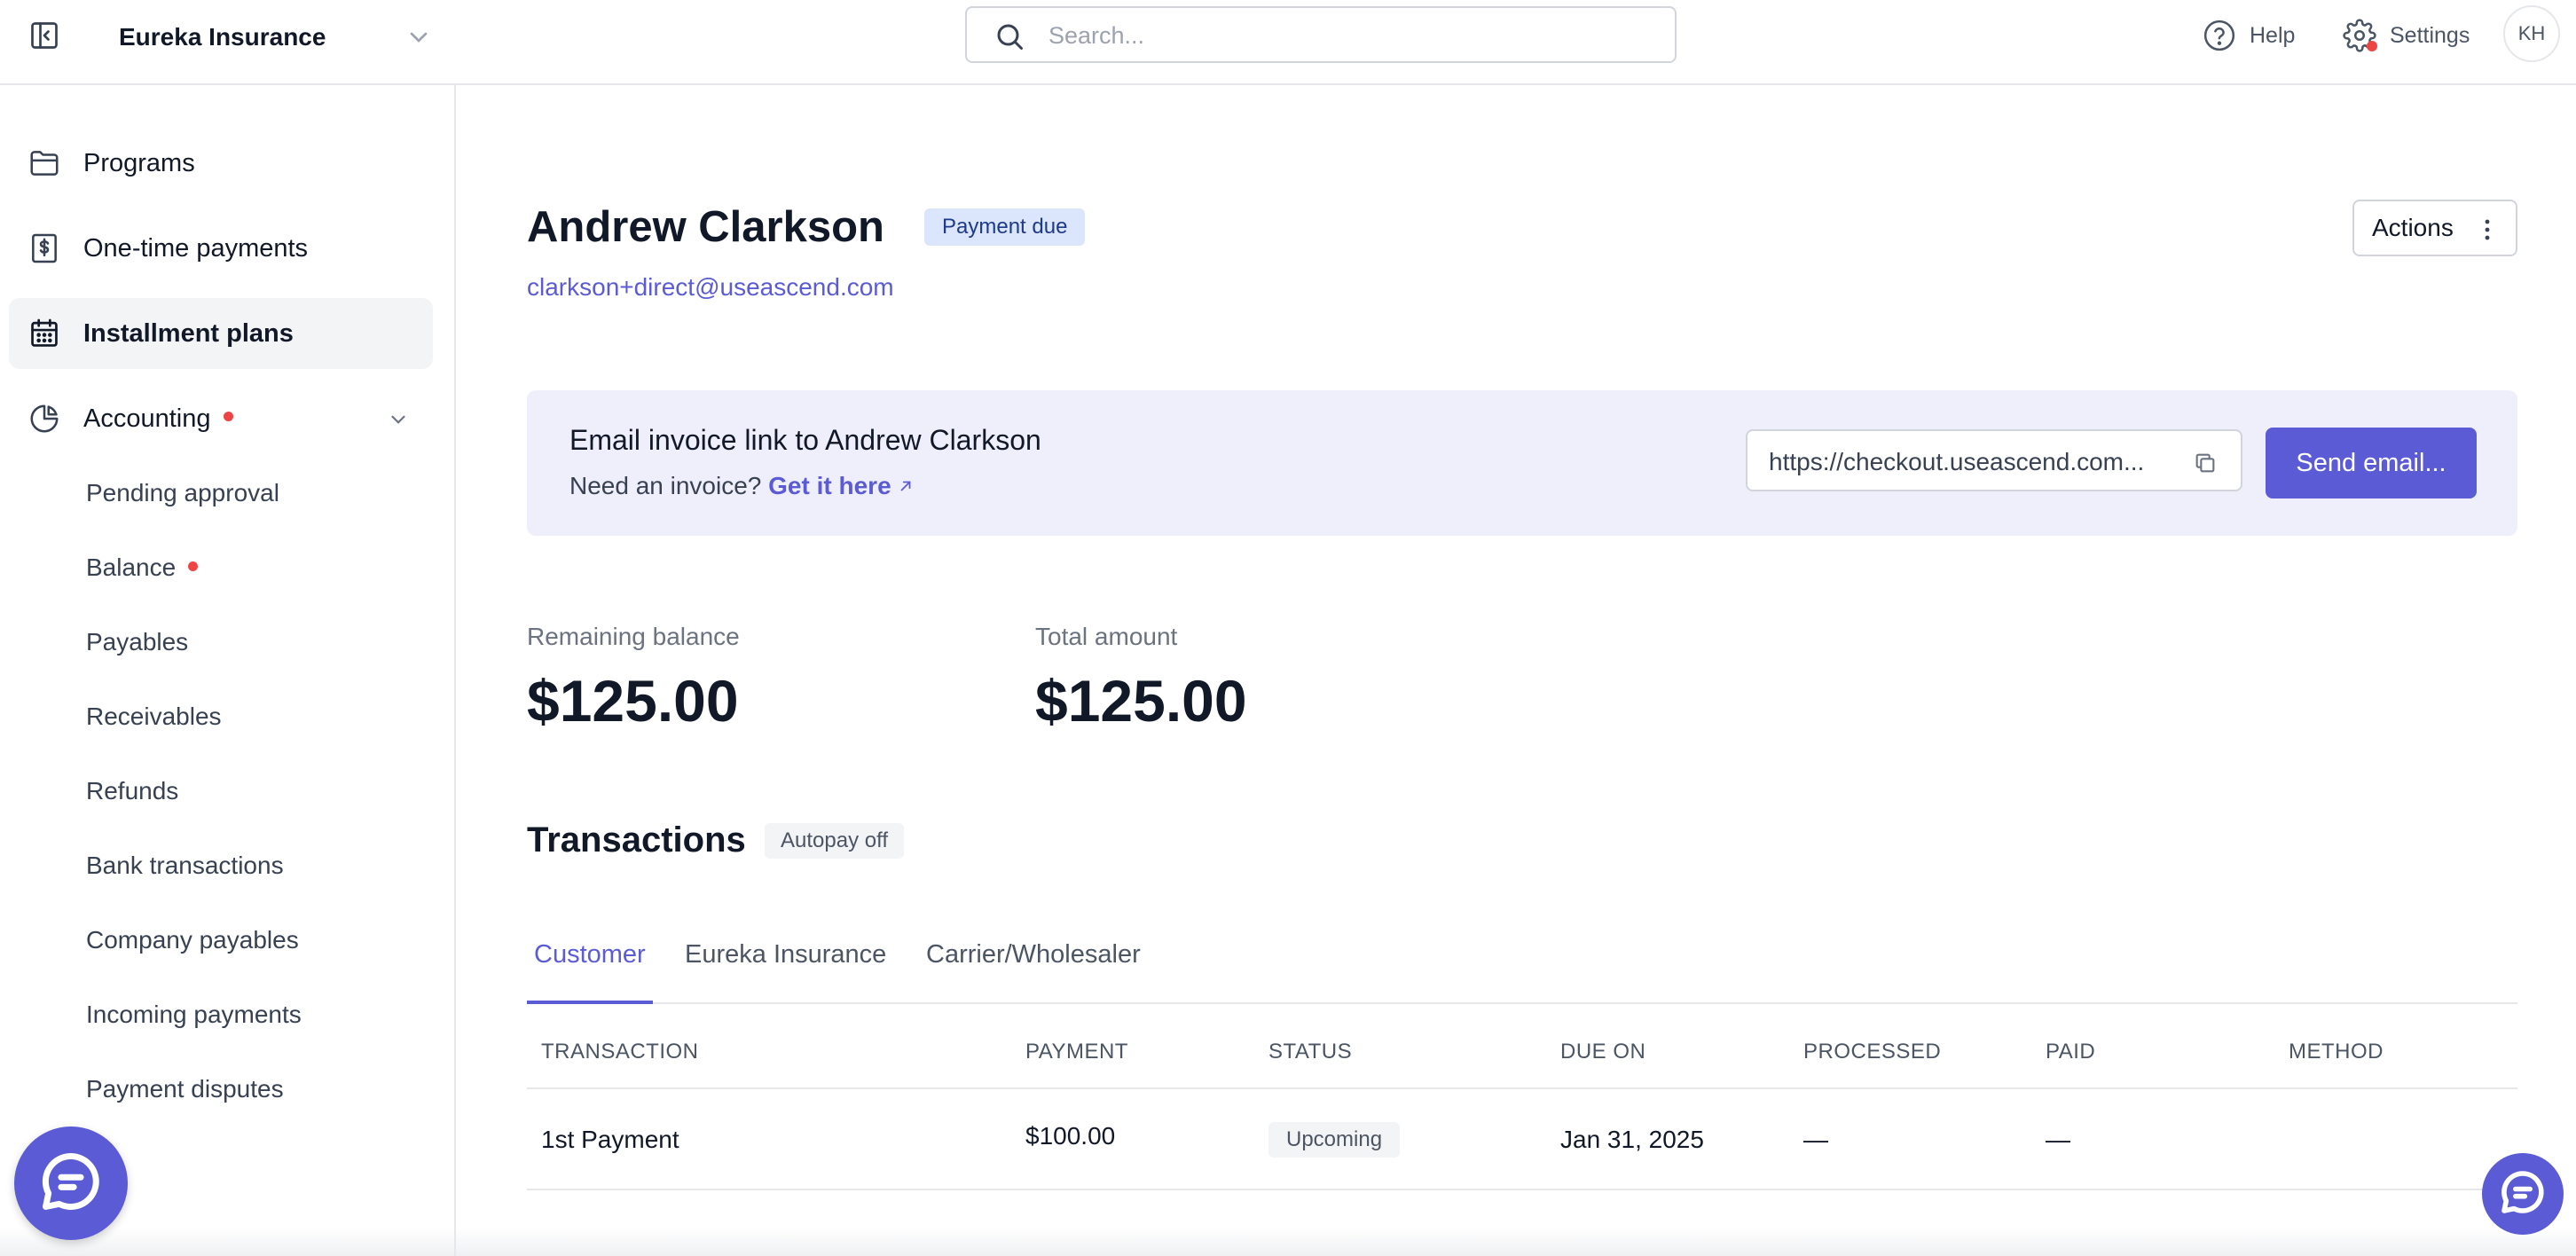 Image resolution: width=2576 pixels, height=1256 pixels. What do you see at coordinates (185, 1089) in the screenshot?
I see `sidebar-subitem-payment-disputes: Payment disputes` at bounding box center [185, 1089].